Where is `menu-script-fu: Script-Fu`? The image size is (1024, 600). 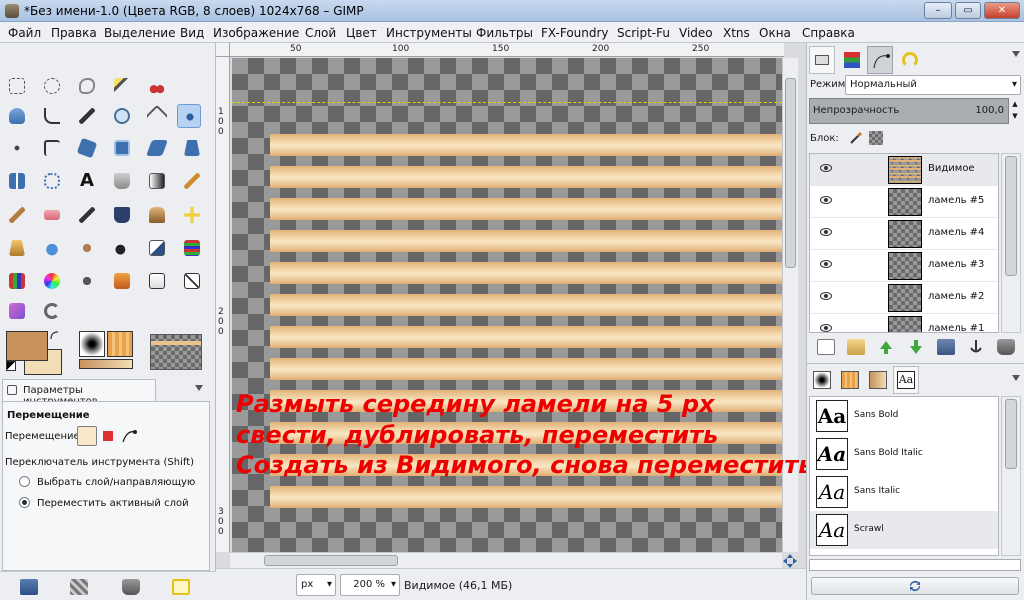
menu-script-fu: Script-Fu is located at coordinates (643, 33).